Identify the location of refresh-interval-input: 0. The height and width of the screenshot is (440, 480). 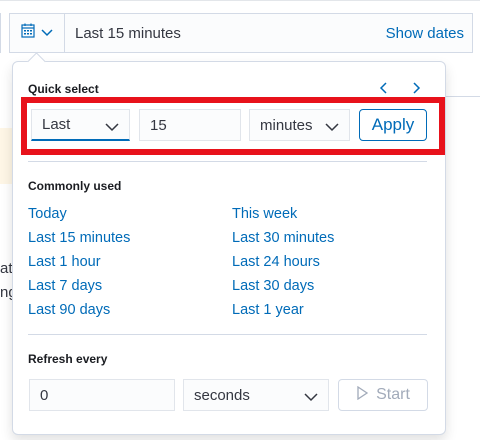
(102, 395).